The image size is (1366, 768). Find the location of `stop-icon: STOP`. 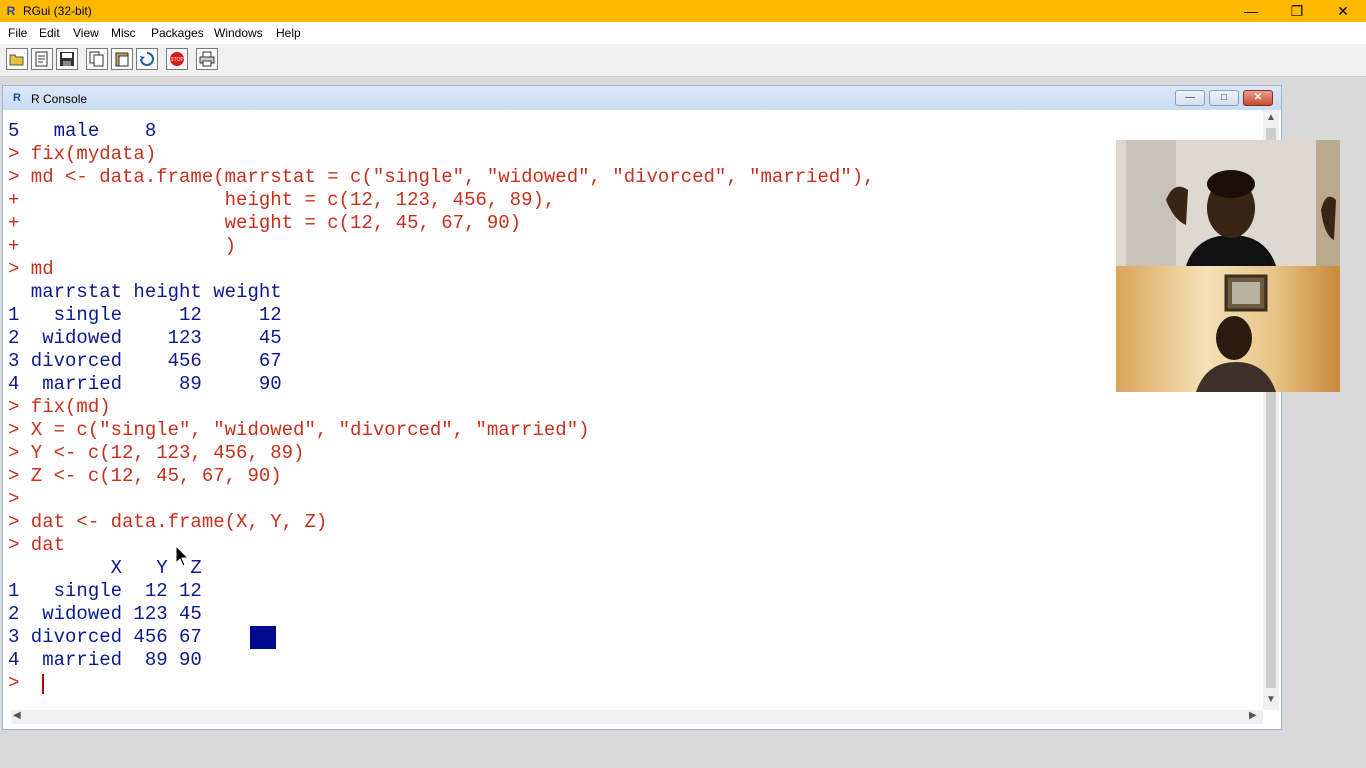

stop-icon: STOP is located at coordinates (177, 59).